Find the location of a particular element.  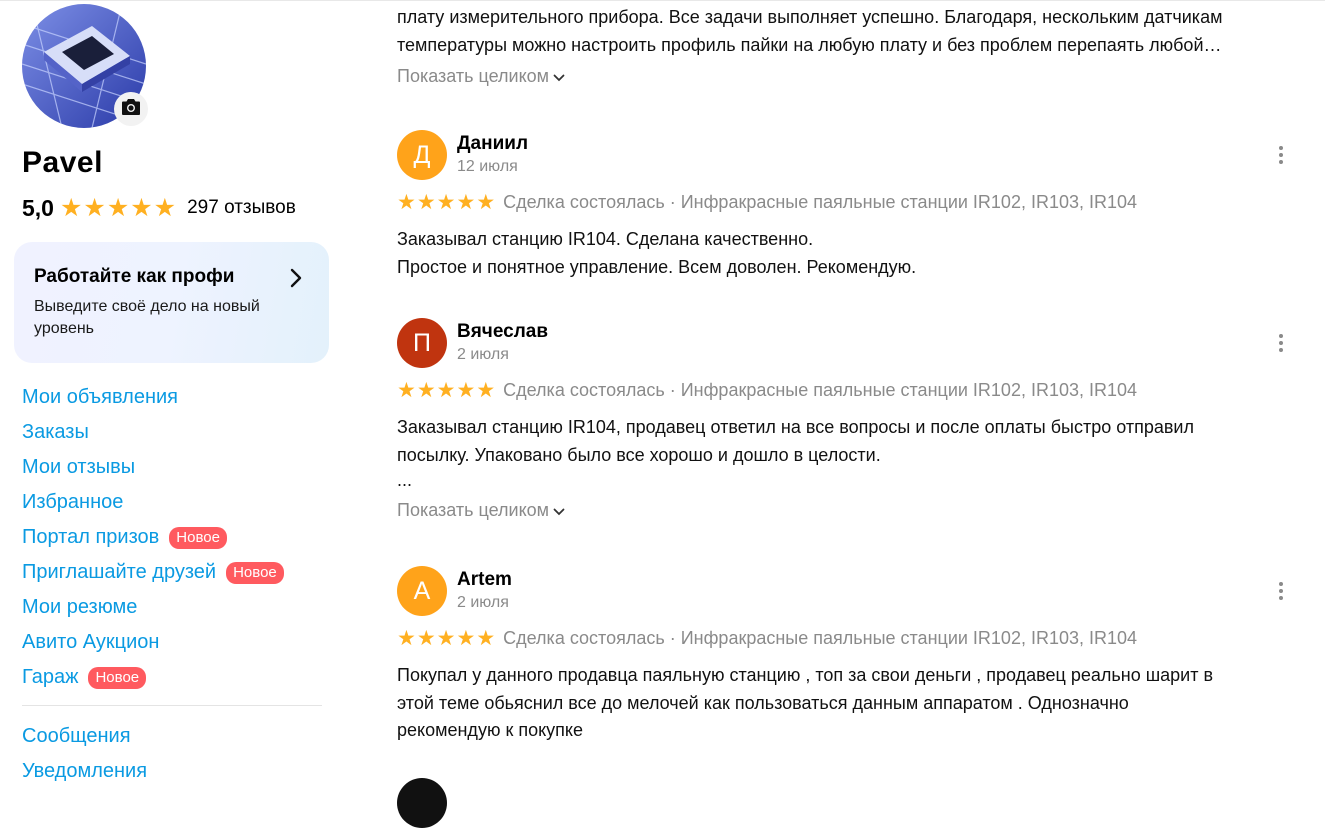

change-photo-button is located at coordinates (131, 109).